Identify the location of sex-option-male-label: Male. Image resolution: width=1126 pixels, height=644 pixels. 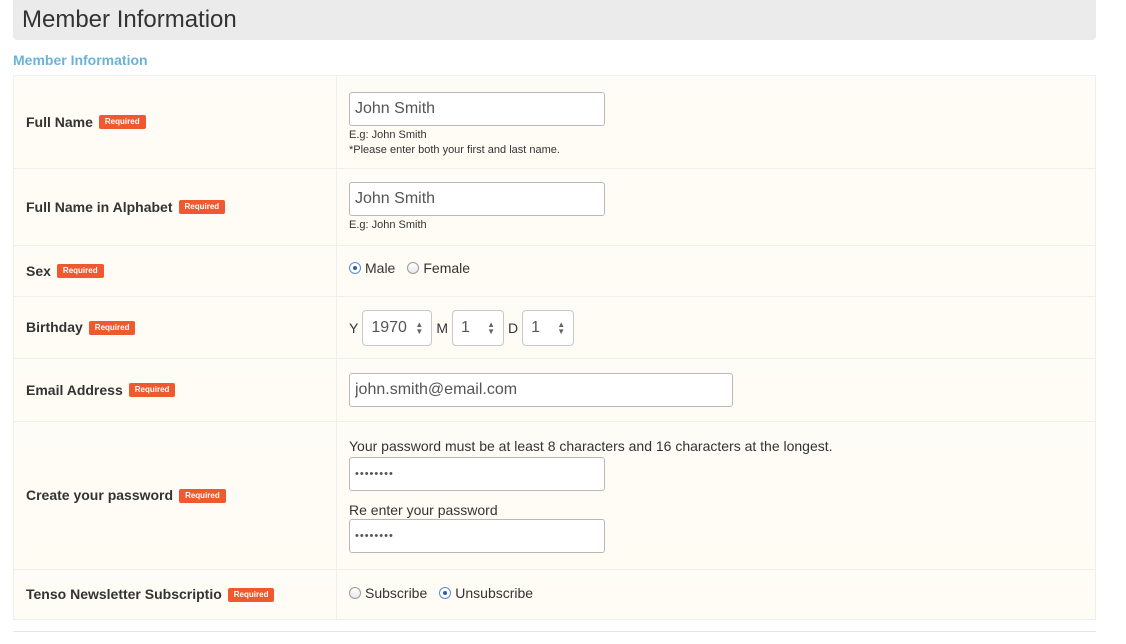
(380, 268).